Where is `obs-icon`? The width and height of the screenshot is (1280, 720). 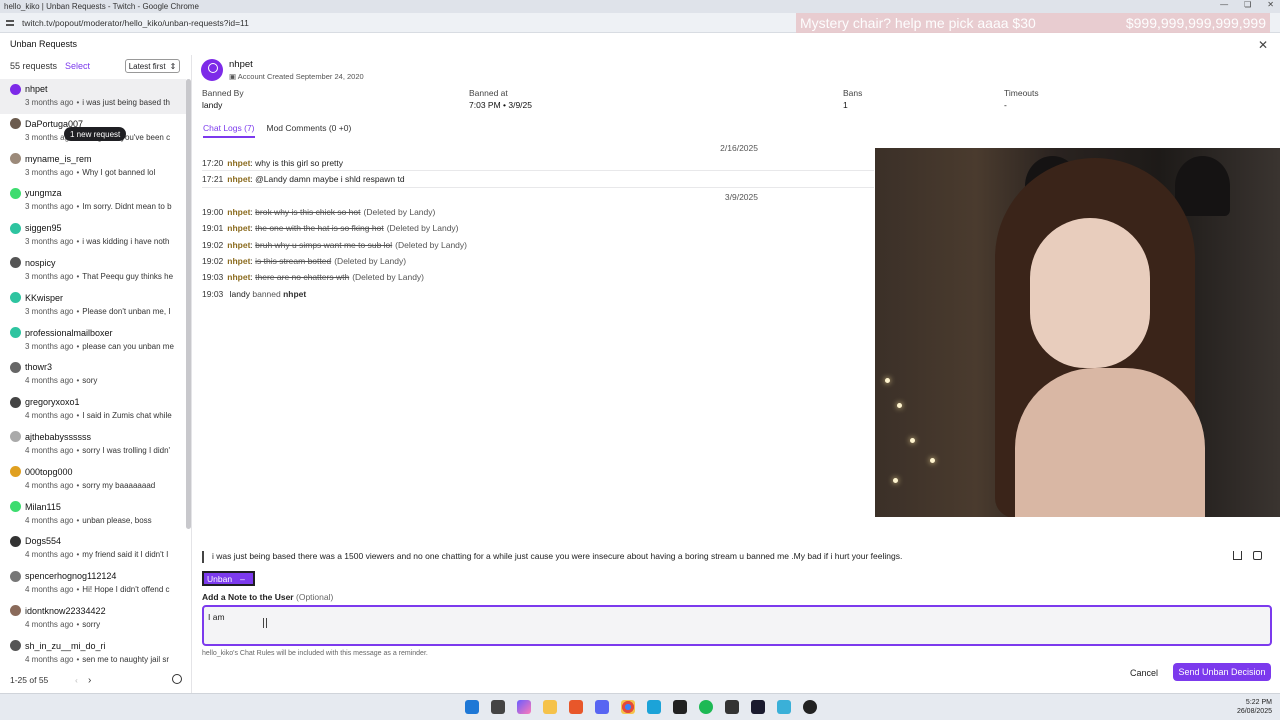
obs-icon is located at coordinates (810, 707).